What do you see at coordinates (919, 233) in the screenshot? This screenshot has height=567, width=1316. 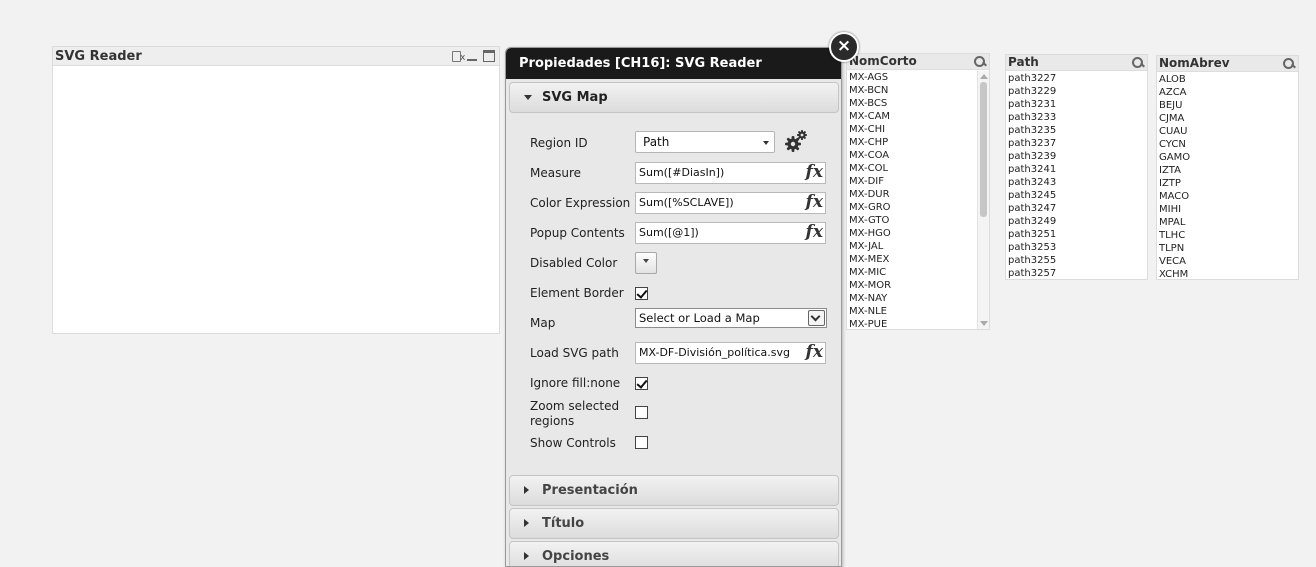 I see `list-item: MX-HGO` at bounding box center [919, 233].